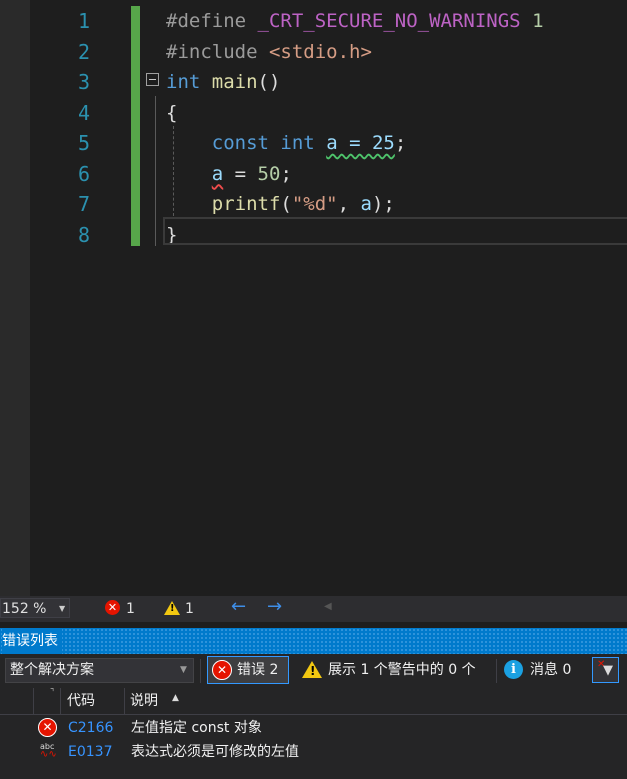  What do you see at coordinates (269, 82) in the screenshot?
I see `code-token: ()` at bounding box center [269, 82].